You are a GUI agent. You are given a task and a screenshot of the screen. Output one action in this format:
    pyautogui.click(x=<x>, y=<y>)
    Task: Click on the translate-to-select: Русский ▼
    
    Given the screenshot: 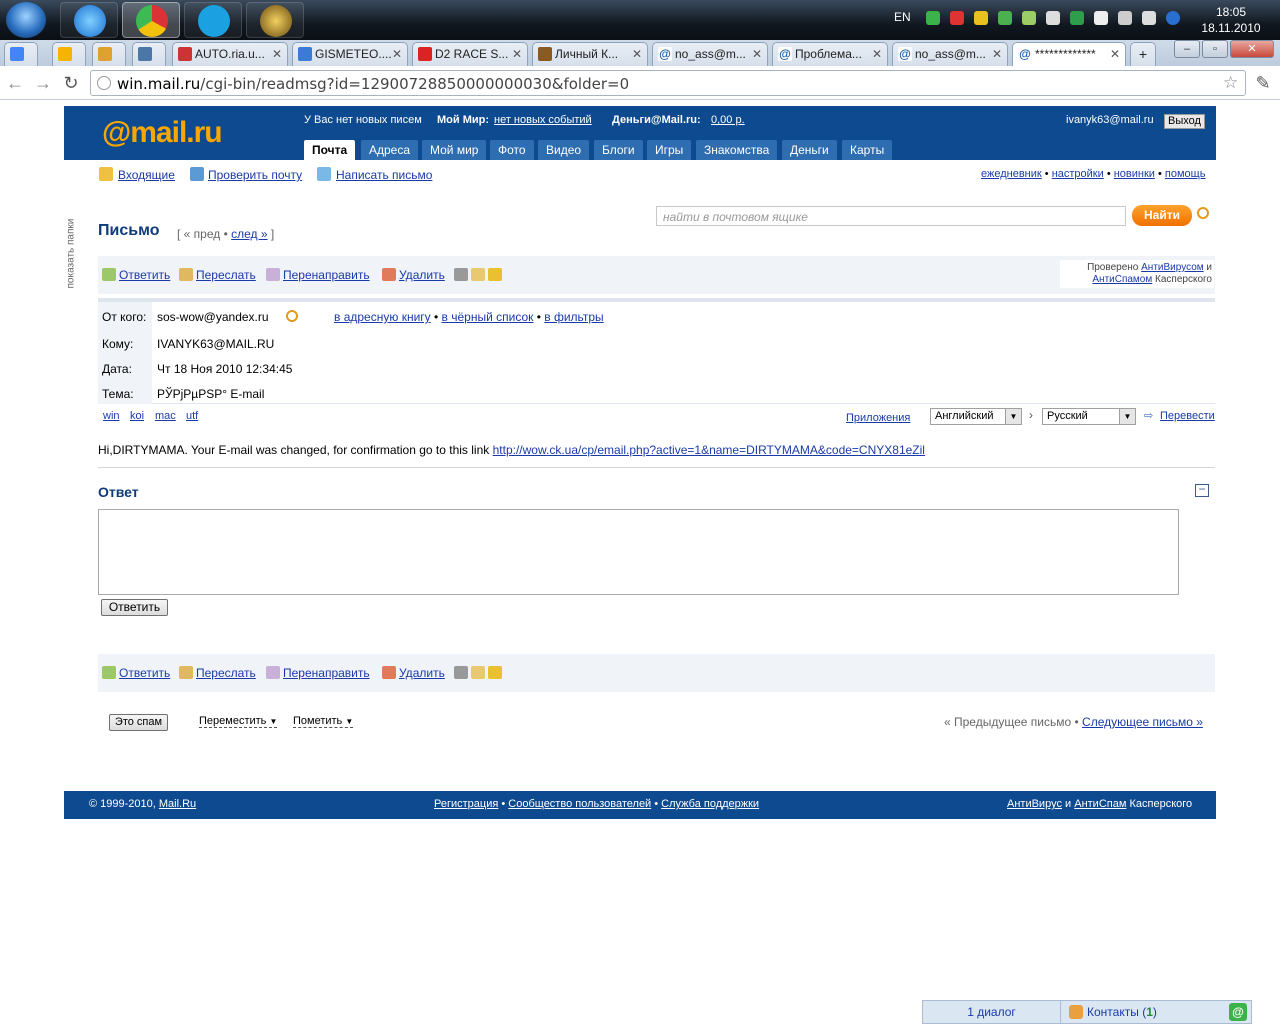 What is the action you would take?
    pyautogui.click(x=1089, y=416)
    